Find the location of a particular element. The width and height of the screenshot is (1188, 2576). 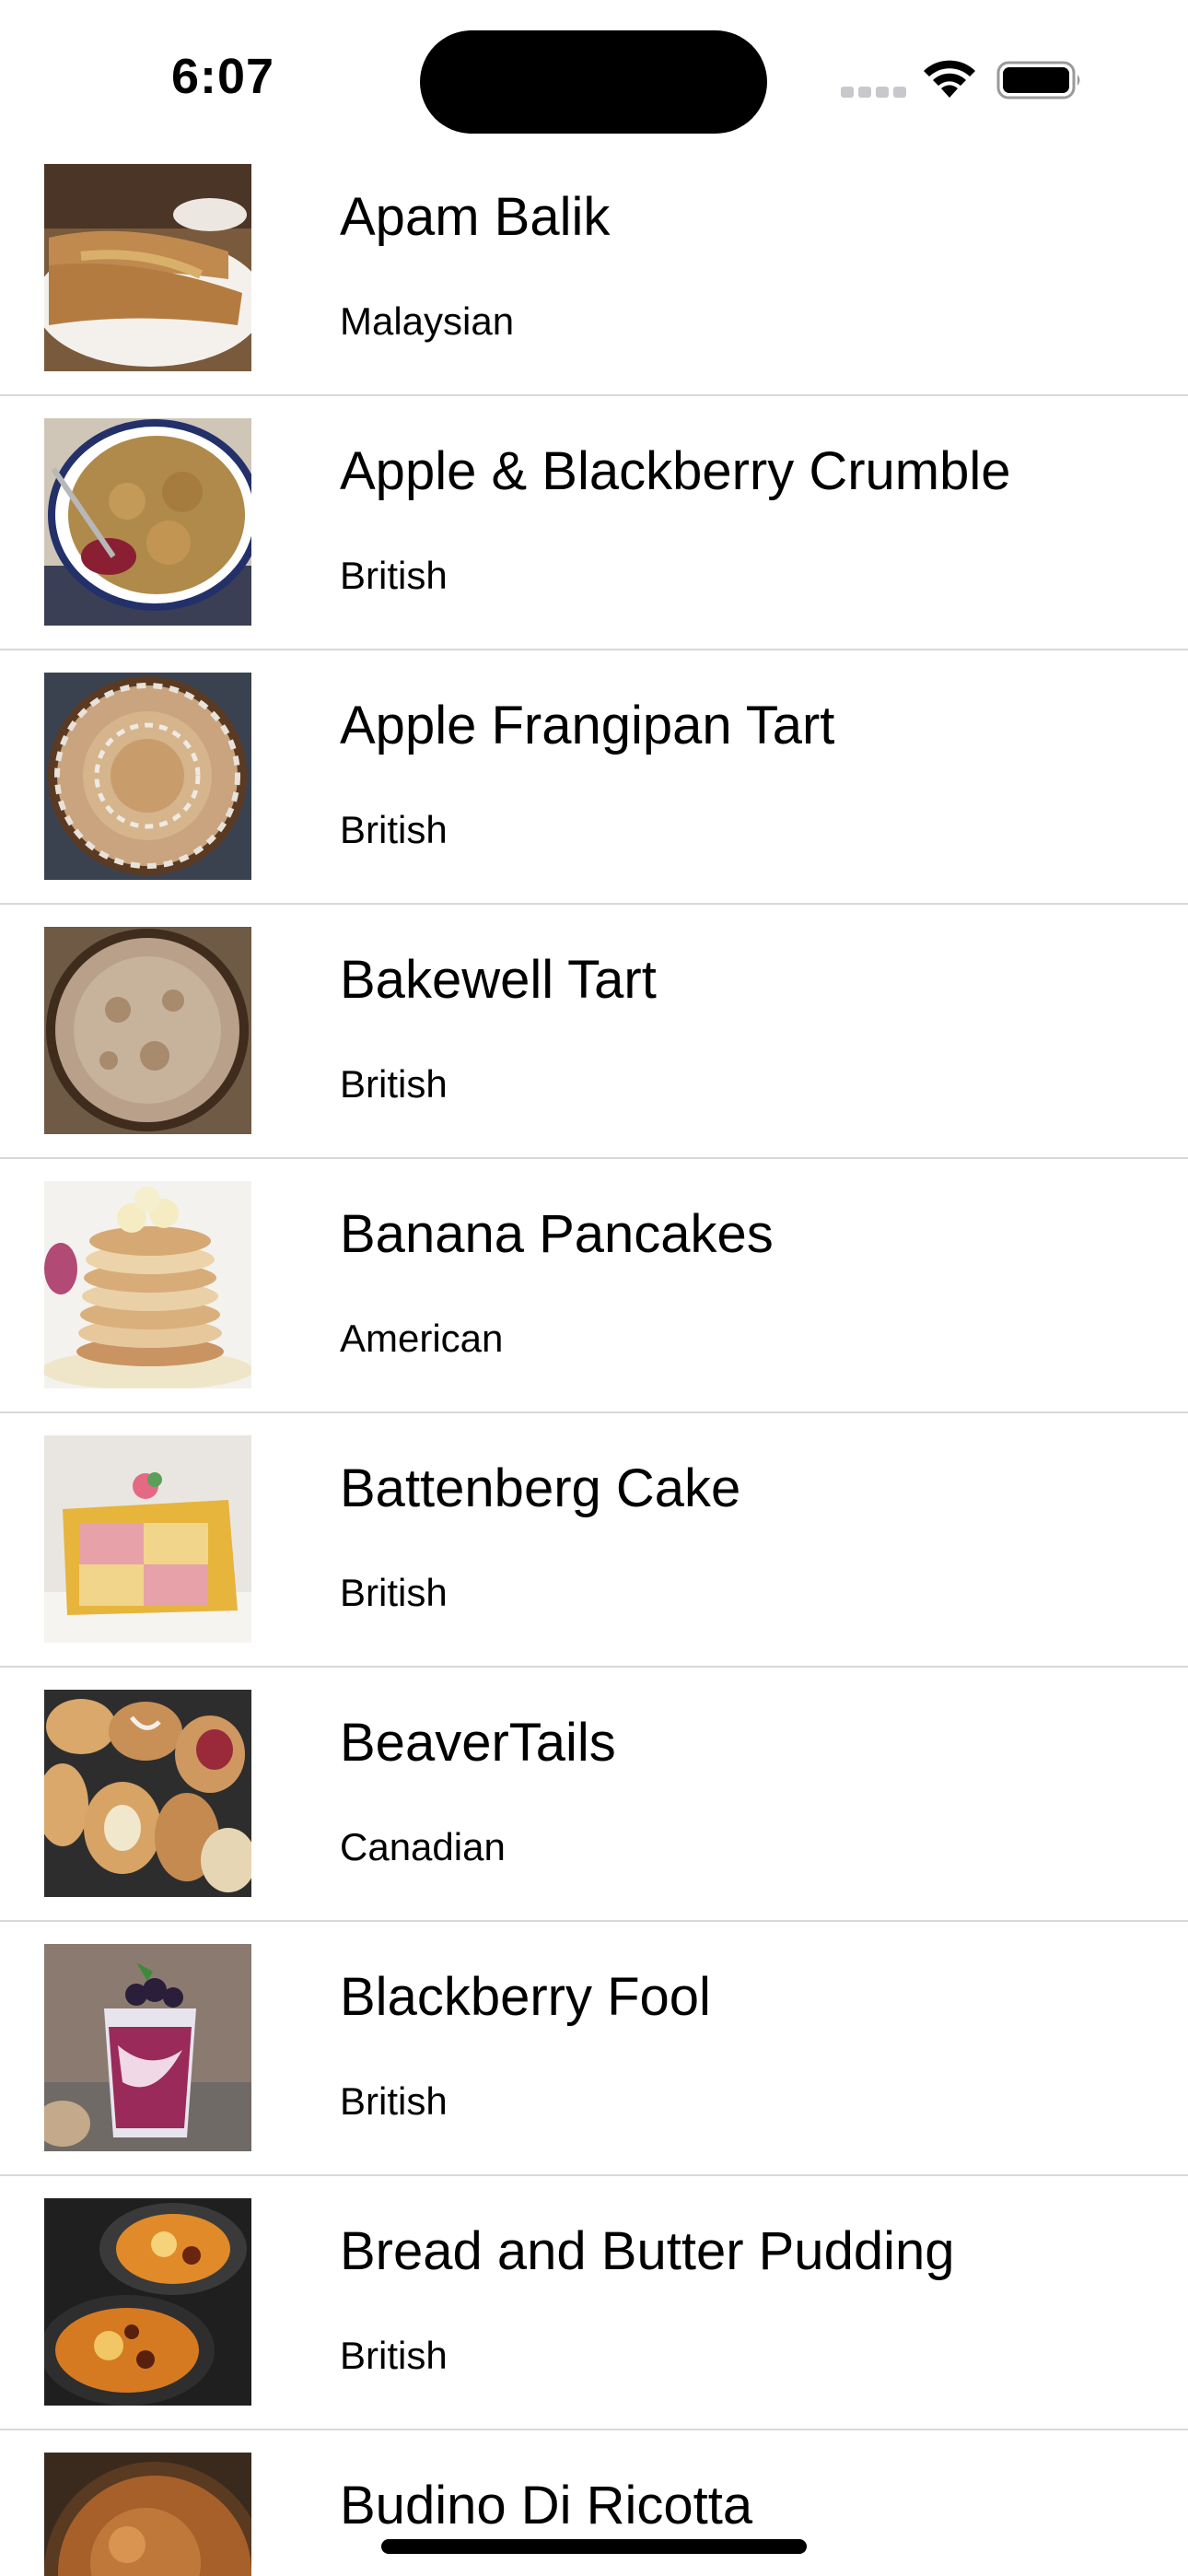

recipe-row: Budino Di Ricotta is located at coordinates (594, 2503).